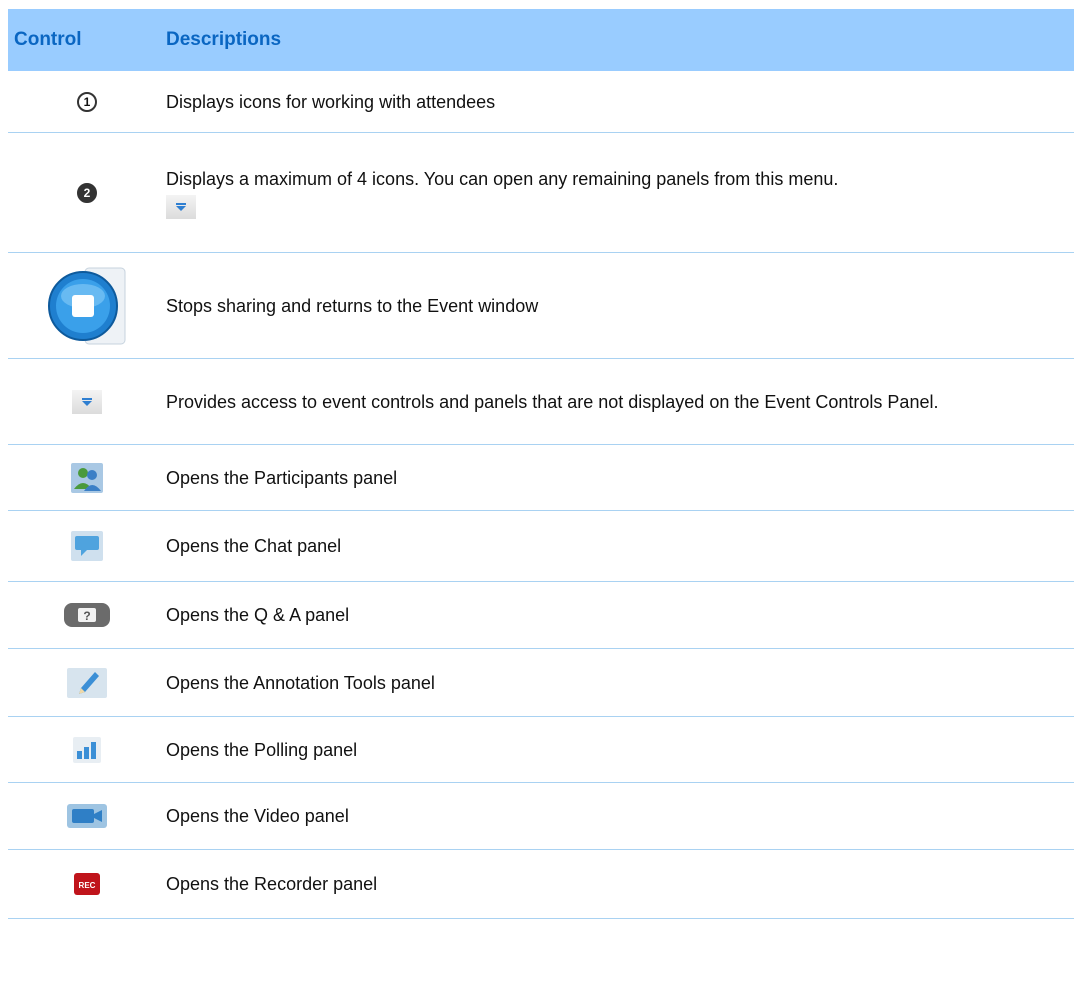  I want to click on table-header: Control Descriptions, so click(541, 40).